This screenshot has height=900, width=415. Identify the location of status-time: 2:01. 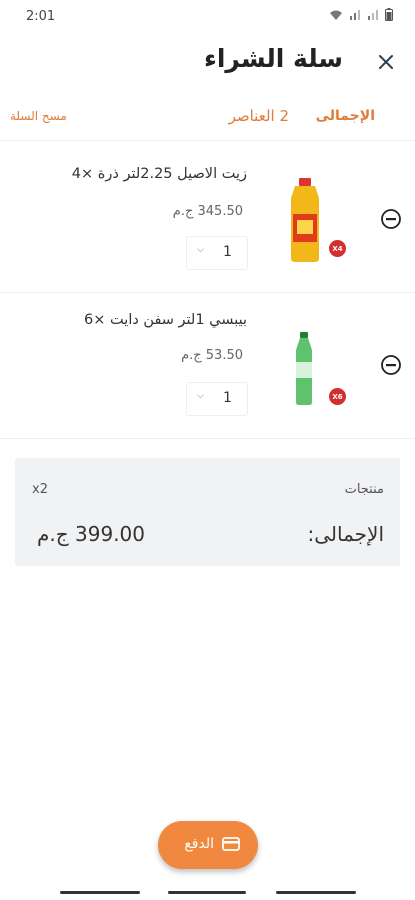
(41, 16).